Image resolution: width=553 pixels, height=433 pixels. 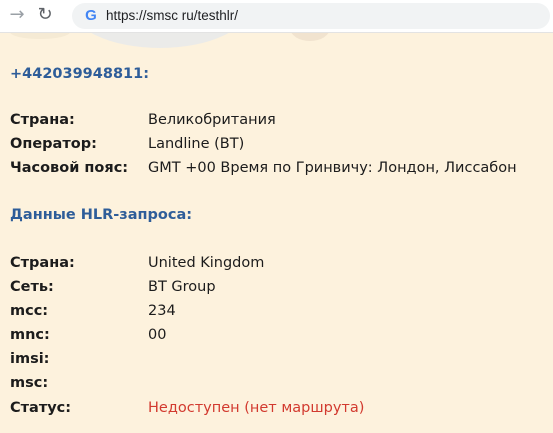 I want to click on hlr-country-value: United Kingdom, so click(x=206, y=263).